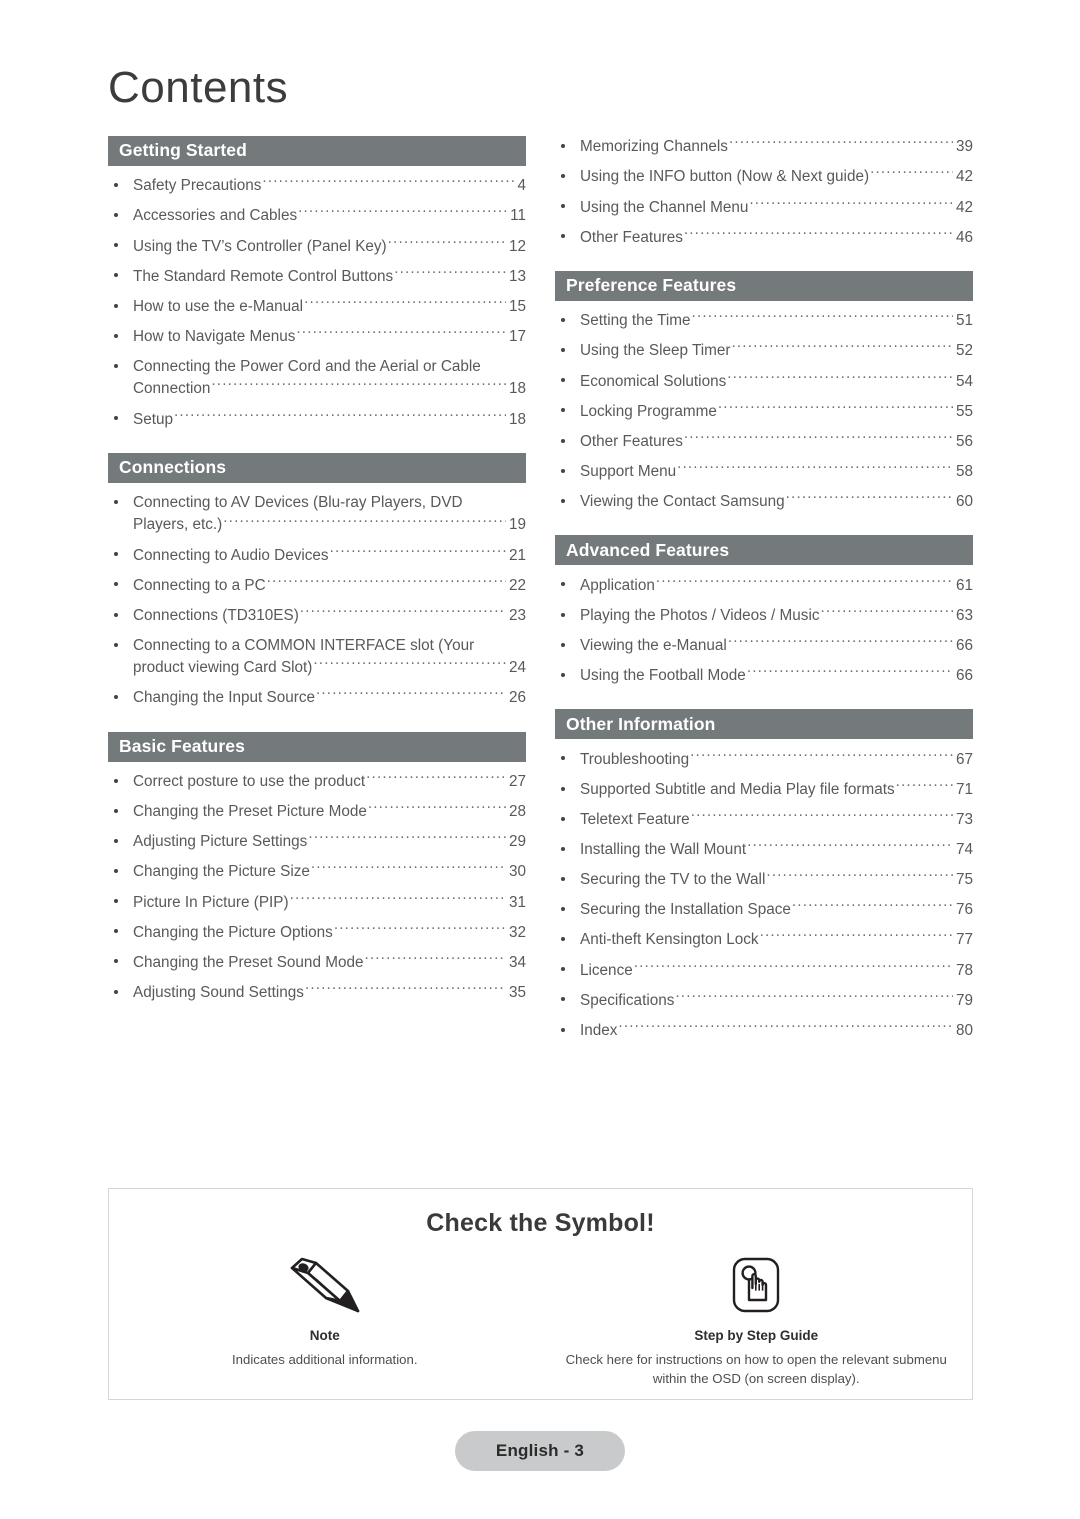 The image size is (1080, 1519). I want to click on toc-entry: Anti-theft Kensington Lock 77, so click(764, 940).